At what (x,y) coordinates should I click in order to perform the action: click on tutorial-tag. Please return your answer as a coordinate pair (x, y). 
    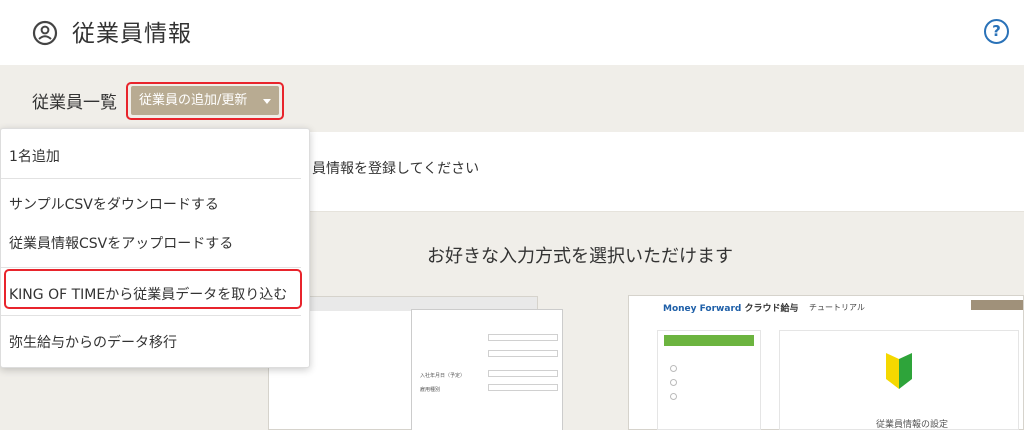
    Looking at the image, I should click on (997, 305).